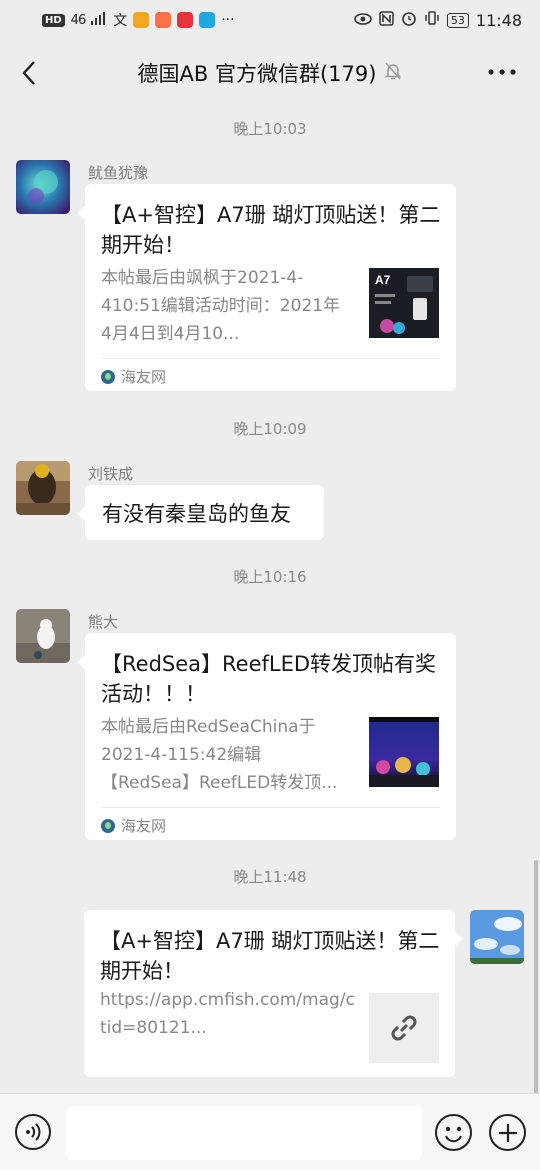  I want to click on vibrate-icon, so click(432, 20).